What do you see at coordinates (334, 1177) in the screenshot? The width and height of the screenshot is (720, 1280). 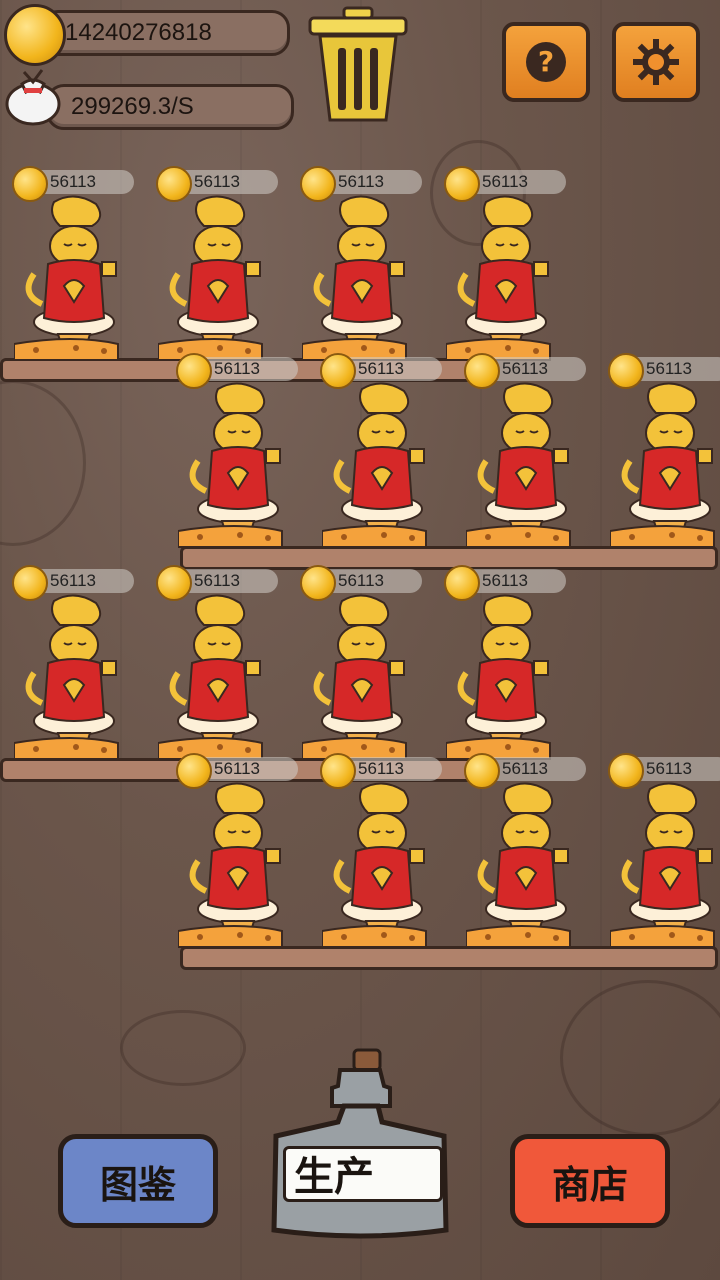 I see `produce-button-label: 生产` at bounding box center [334, 1177].